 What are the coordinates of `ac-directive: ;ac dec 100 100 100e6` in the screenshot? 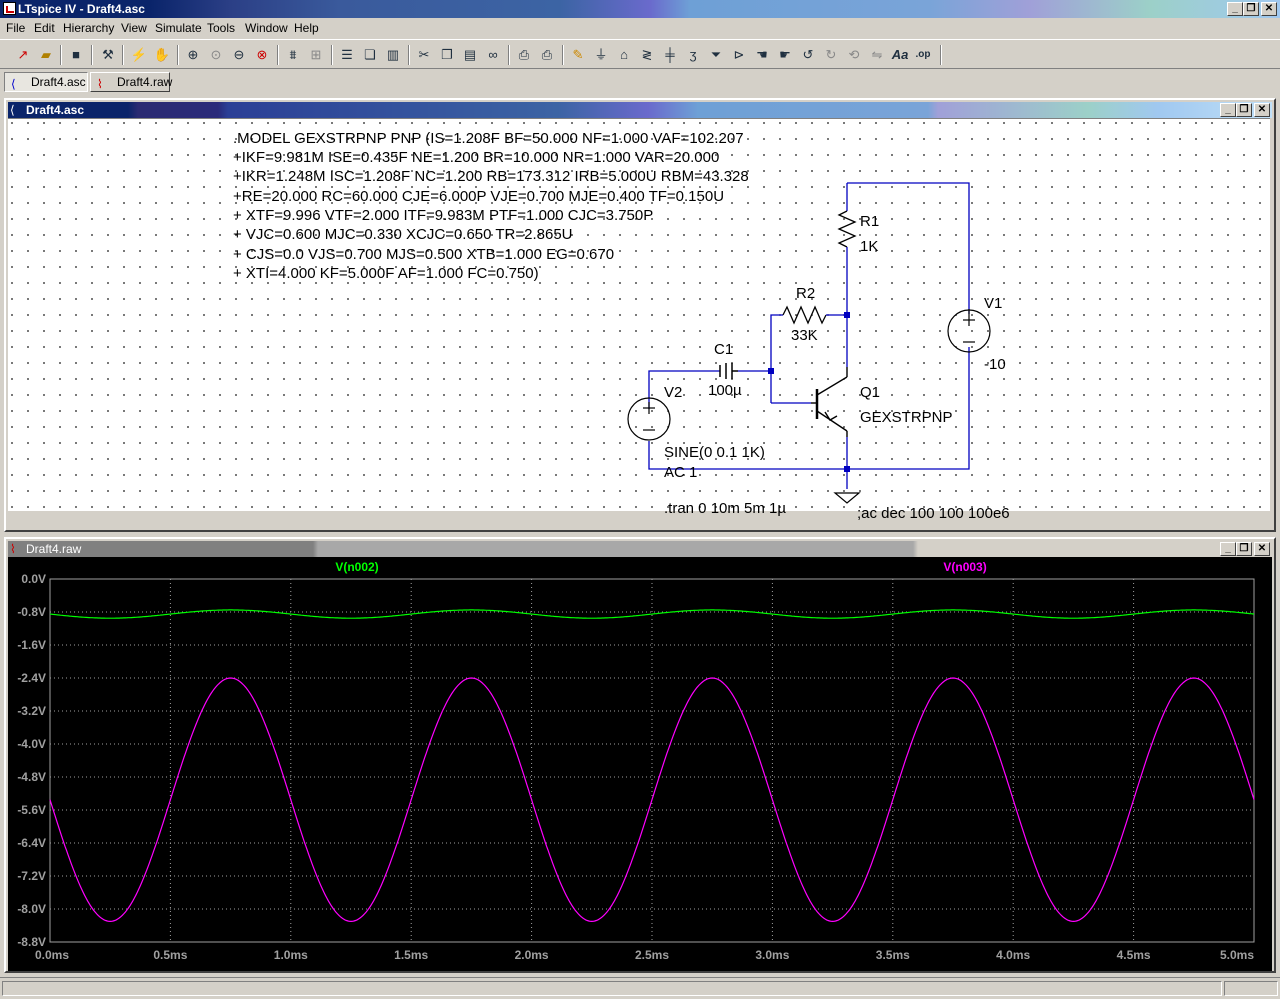 It's located at (933, 513).